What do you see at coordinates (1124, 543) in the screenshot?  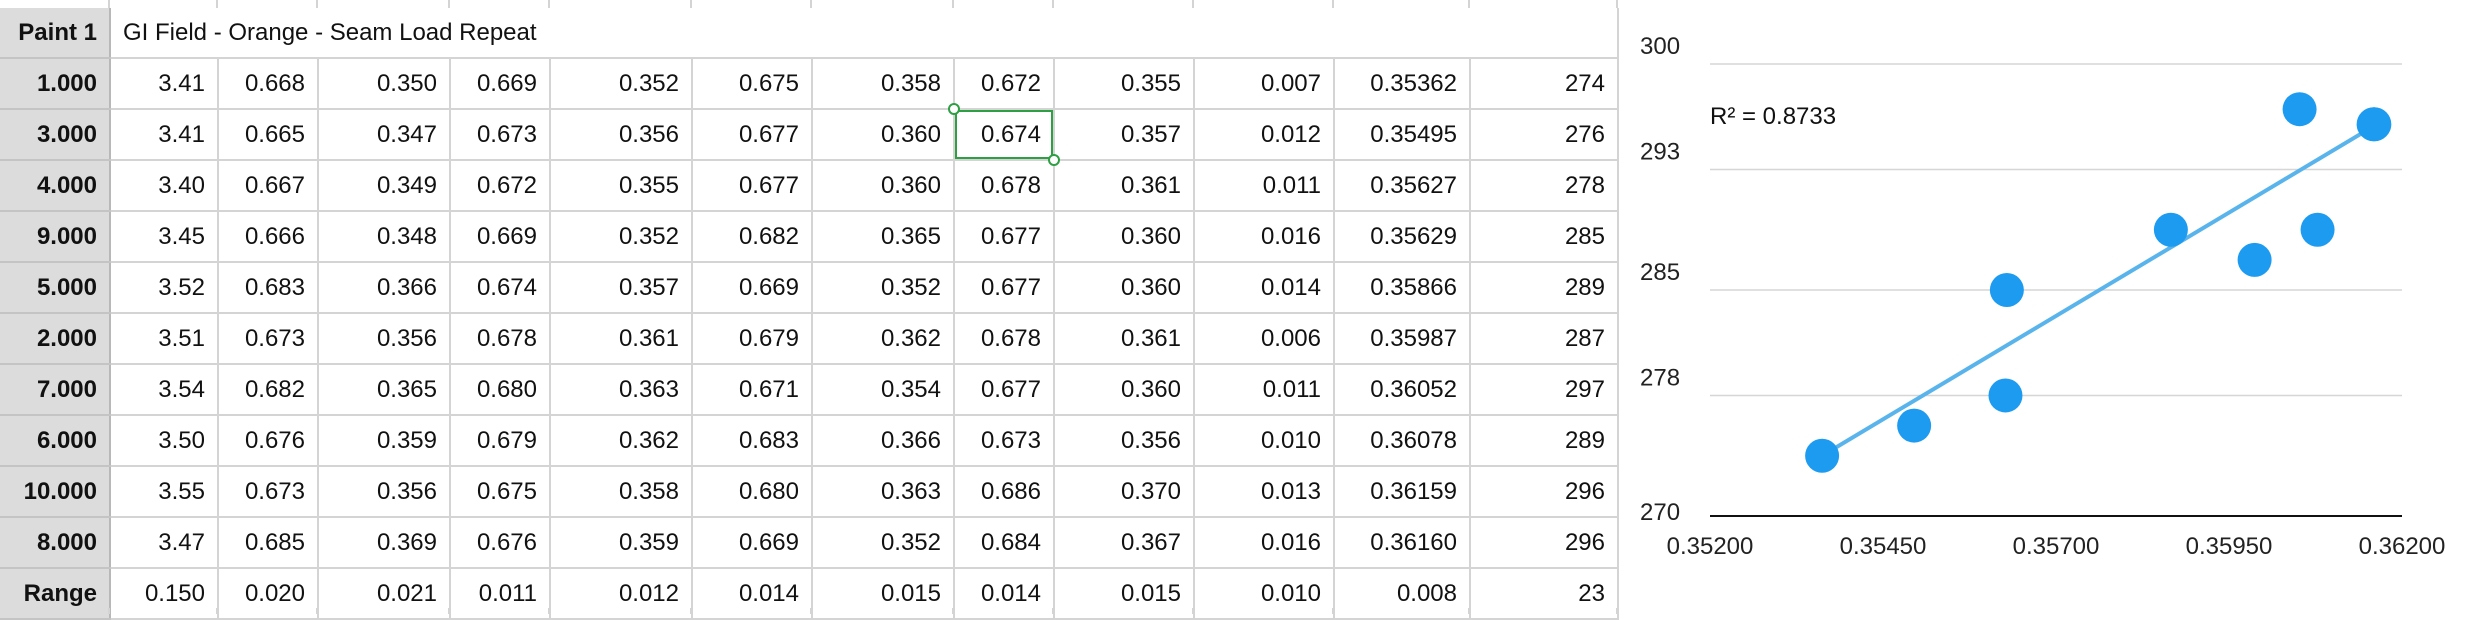 I see `table-cell: 0.367` at bounding box center [1124, 543].